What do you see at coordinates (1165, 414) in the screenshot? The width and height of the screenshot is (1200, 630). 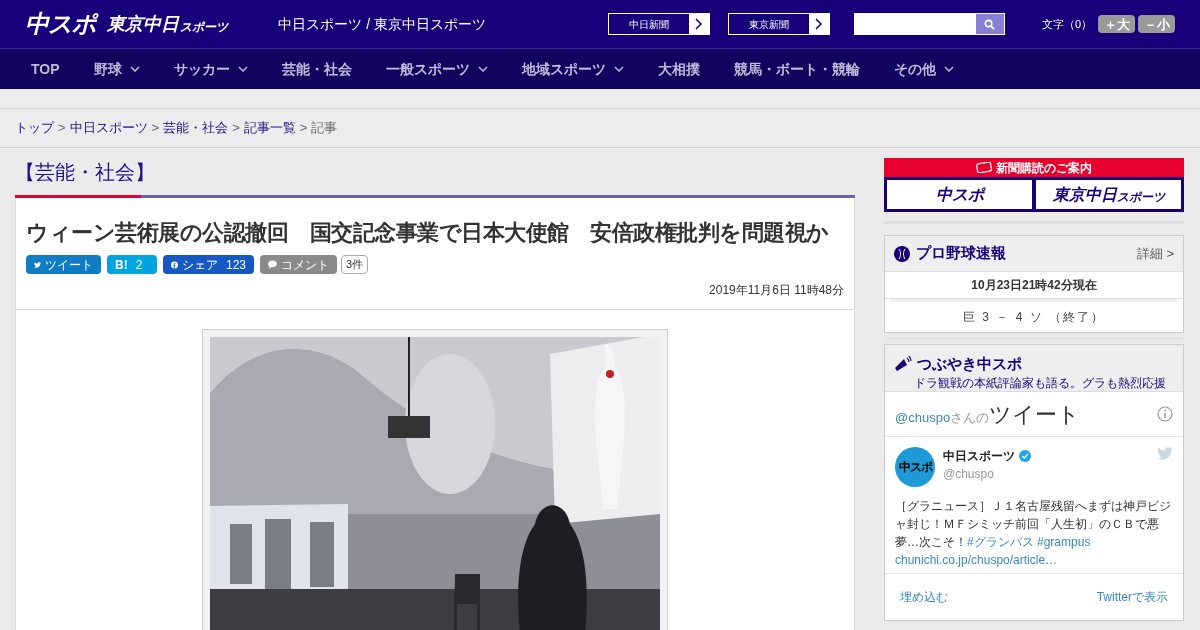 I see `info-icon` at bounding box center [1165, 414].